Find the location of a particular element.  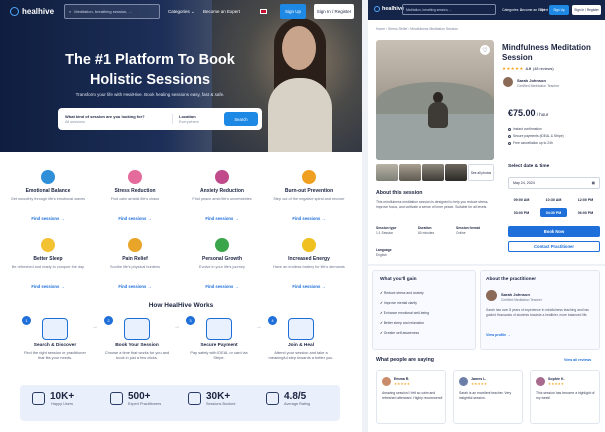

meta-value: 1:1 Session is located at coordinates (385, 233).